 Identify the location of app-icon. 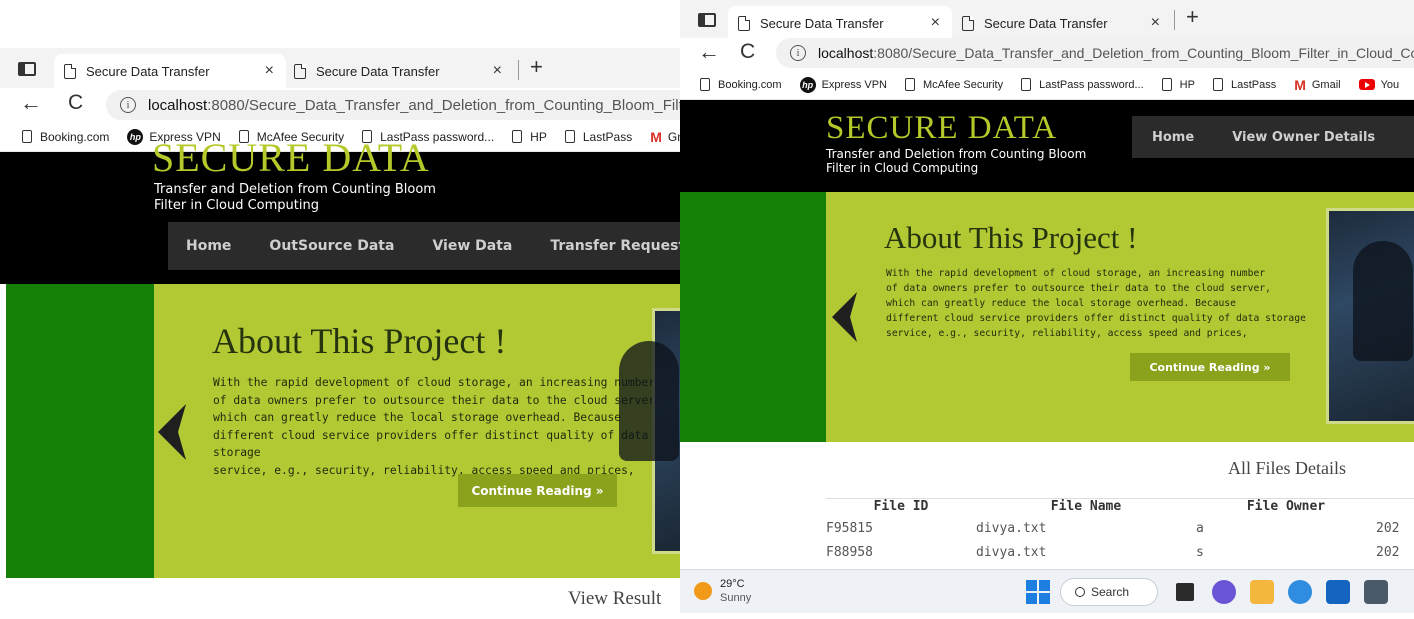
(1376, 592).